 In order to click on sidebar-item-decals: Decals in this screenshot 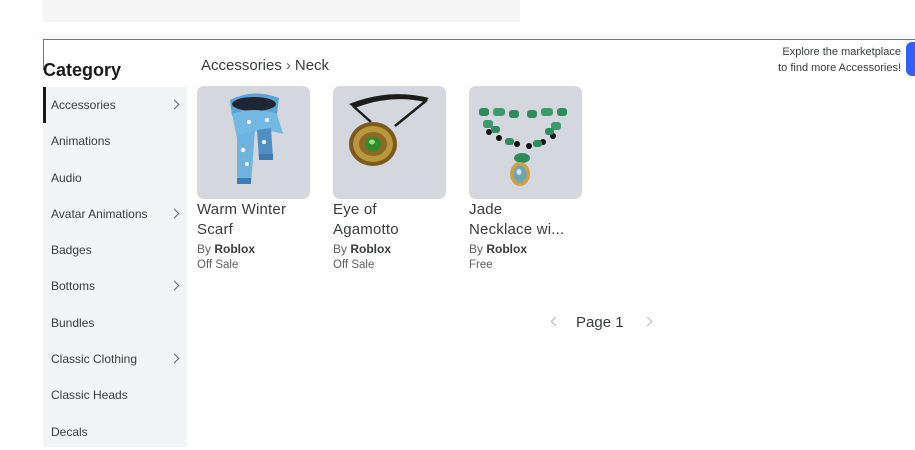, I will do `click(115, 432)`.